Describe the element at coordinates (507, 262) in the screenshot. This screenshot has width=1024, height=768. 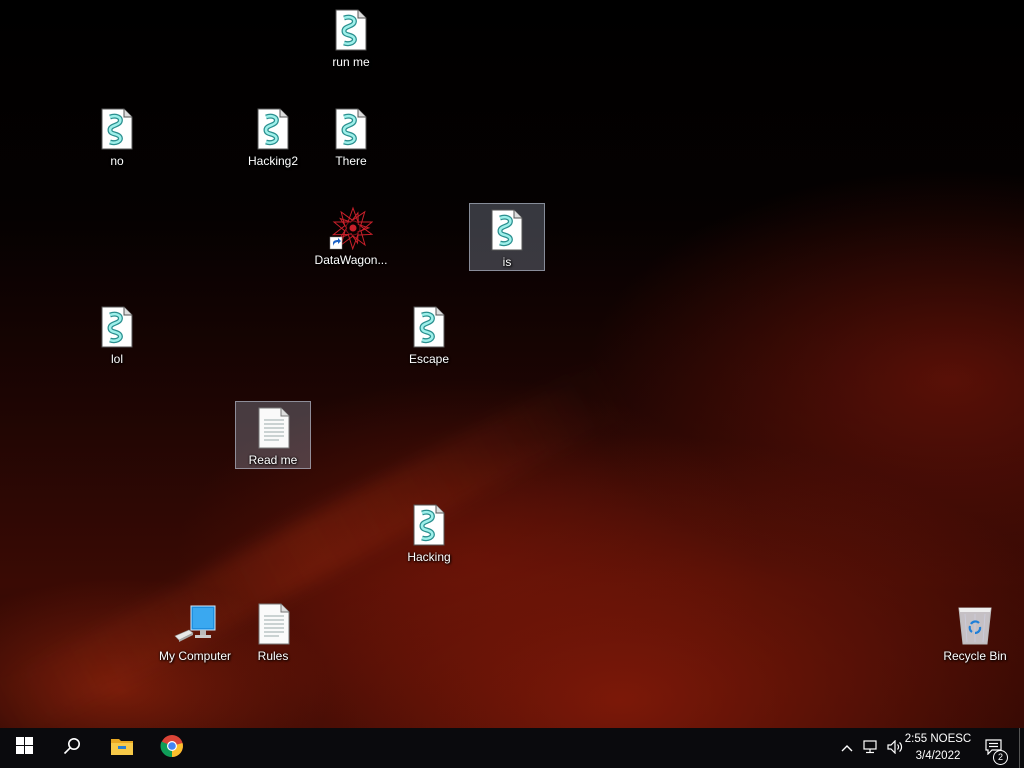
I see `icon-label: is` at that location.